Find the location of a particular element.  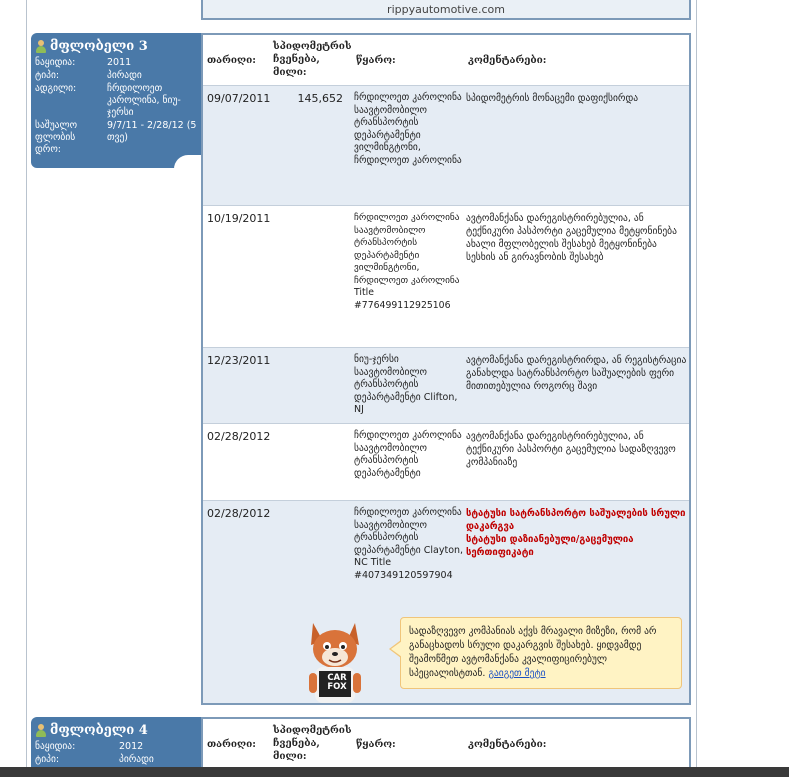

field-value: ჩრდილოეთ კაროლინა, ნიუ-ჯერსი is located at coordinates (144, 100).